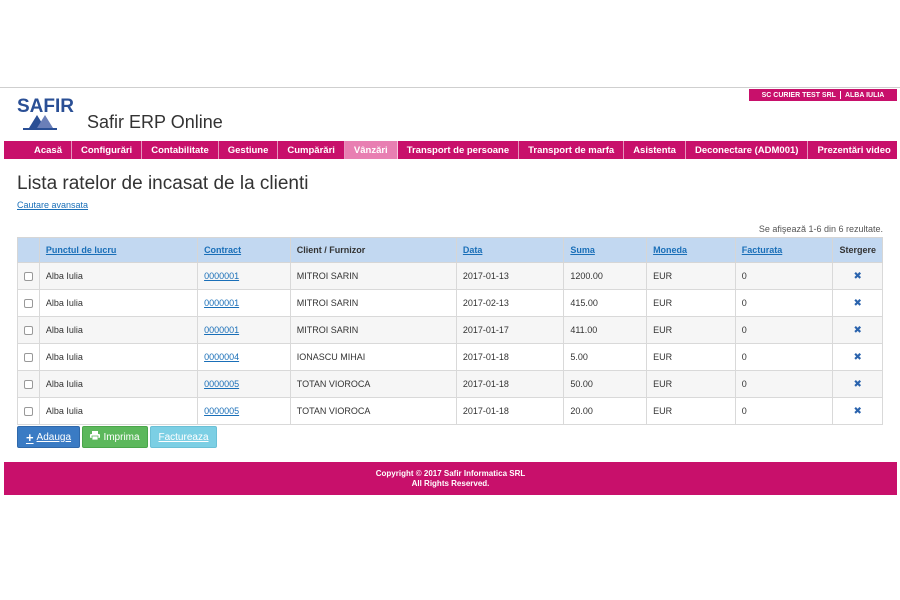 This screenshot has height=600, width=900. I want to click on cell-date: 2017-01-18, so click(510, 411).